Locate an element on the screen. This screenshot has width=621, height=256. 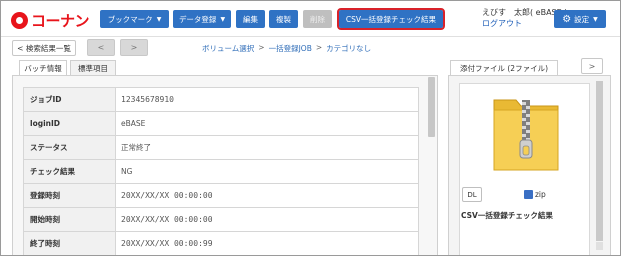
breadcrumb: ボリューム選択 > 一括登録JOB > カテゴリなし is located at coordinates (286, 48).